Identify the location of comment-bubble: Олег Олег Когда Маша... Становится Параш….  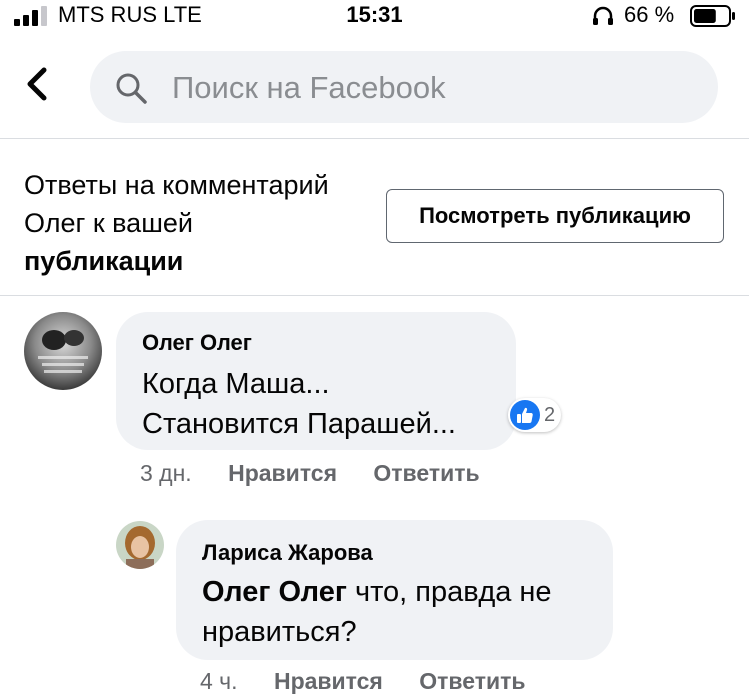
(316, 381).